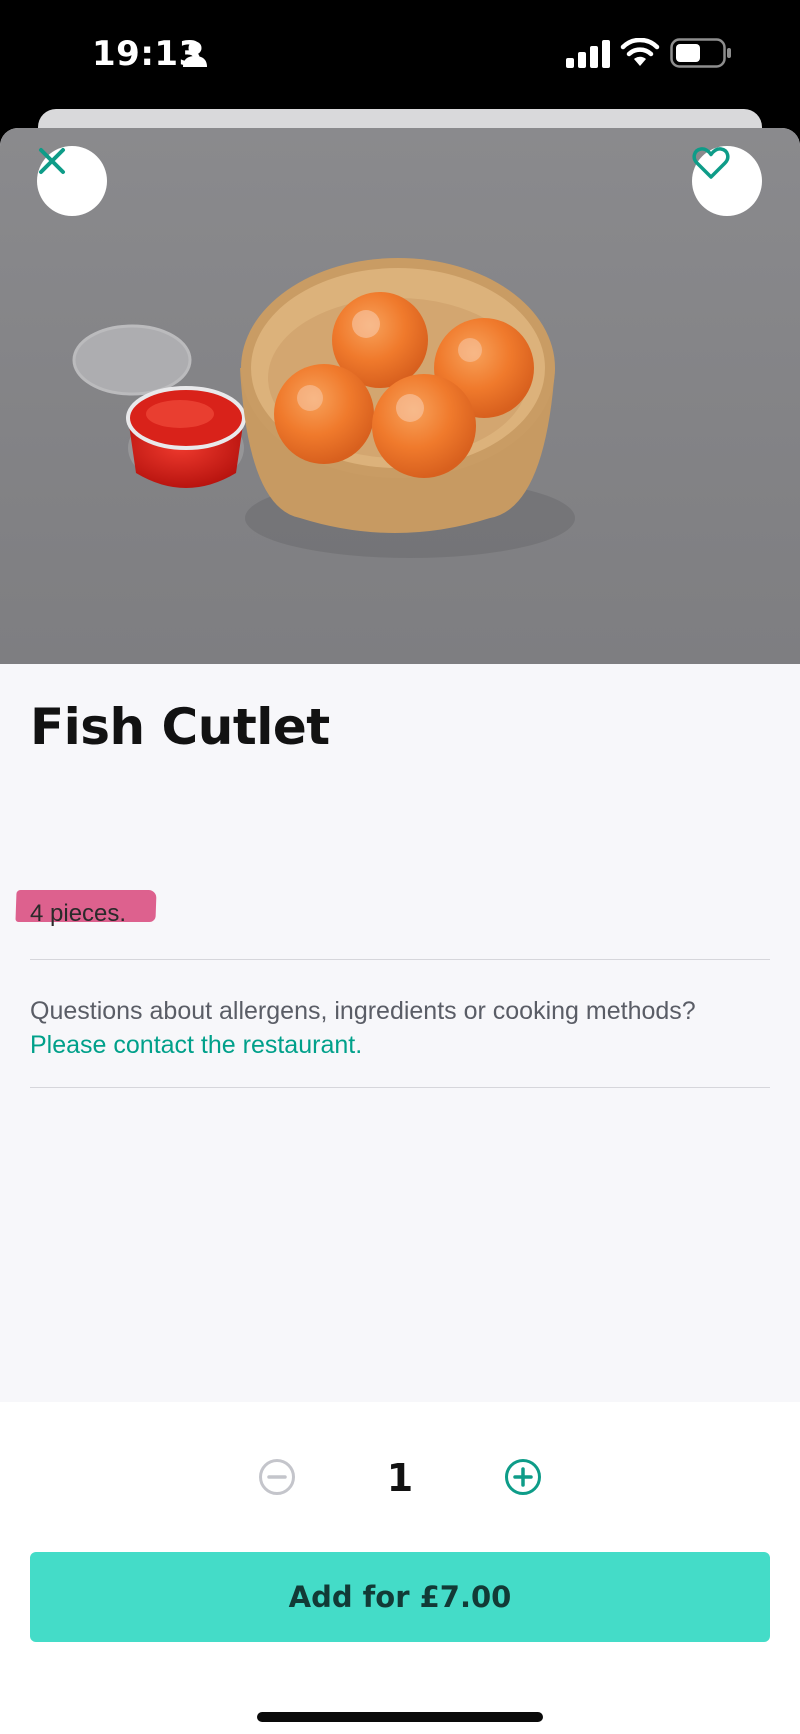 The height and width of the screenshot is (1734, 800). I want to click on status-bar: 19:13, so click(400, 55).